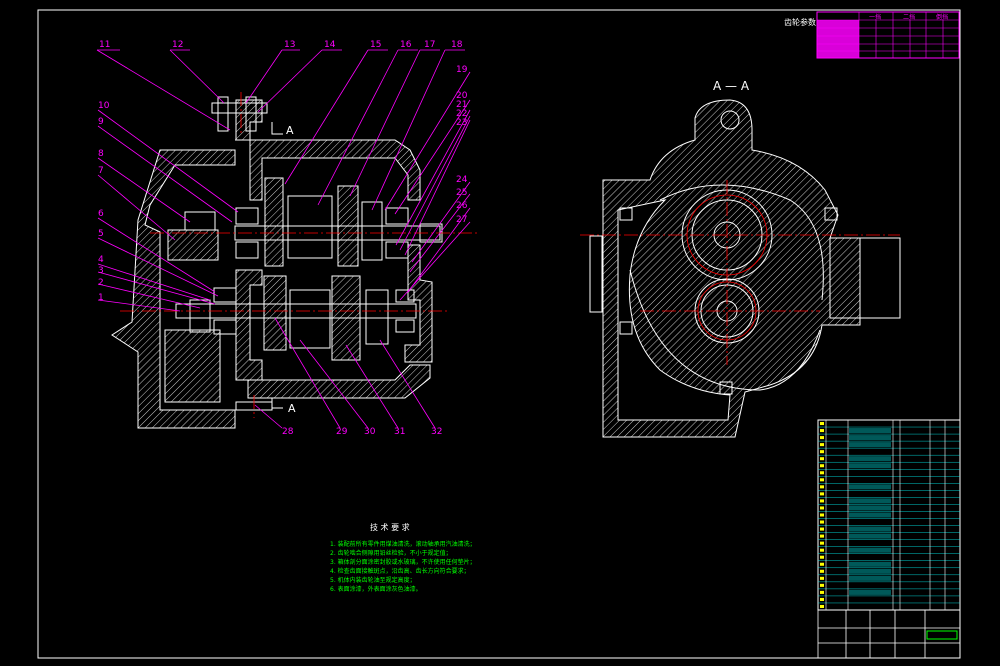  What do you see at coordinates (462, 180) in the screenshot?
I see `part-label: 24` at bounding box center [462, 180].